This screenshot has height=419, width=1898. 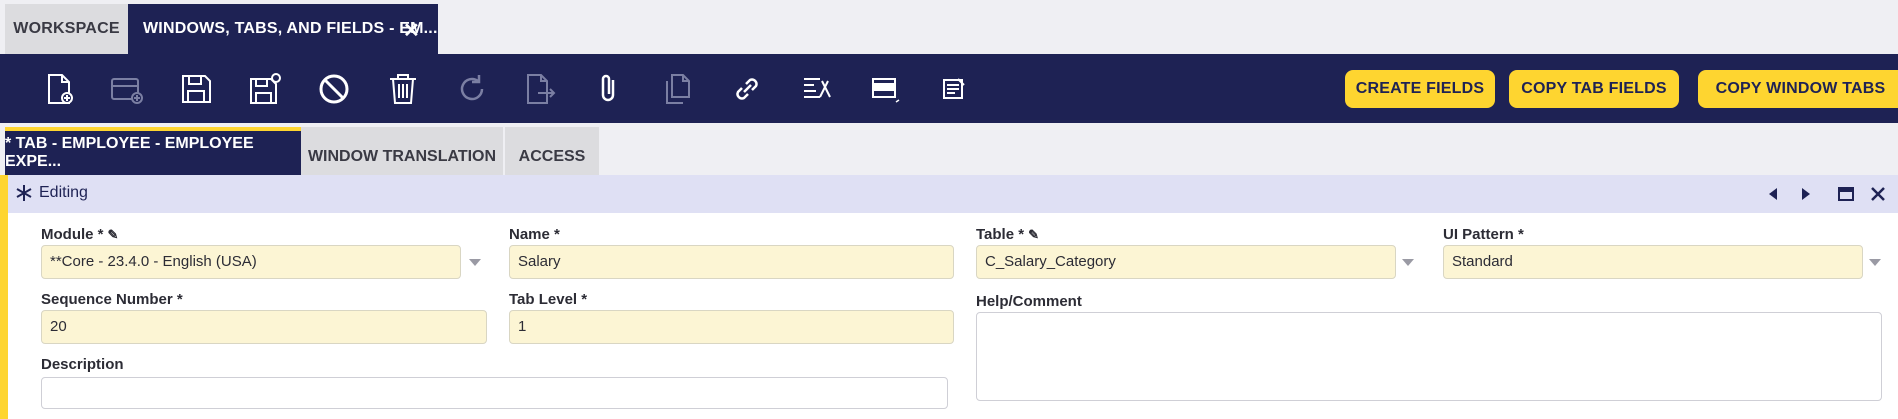 I want to click on new-document-icon, so click(x=59, y=89).